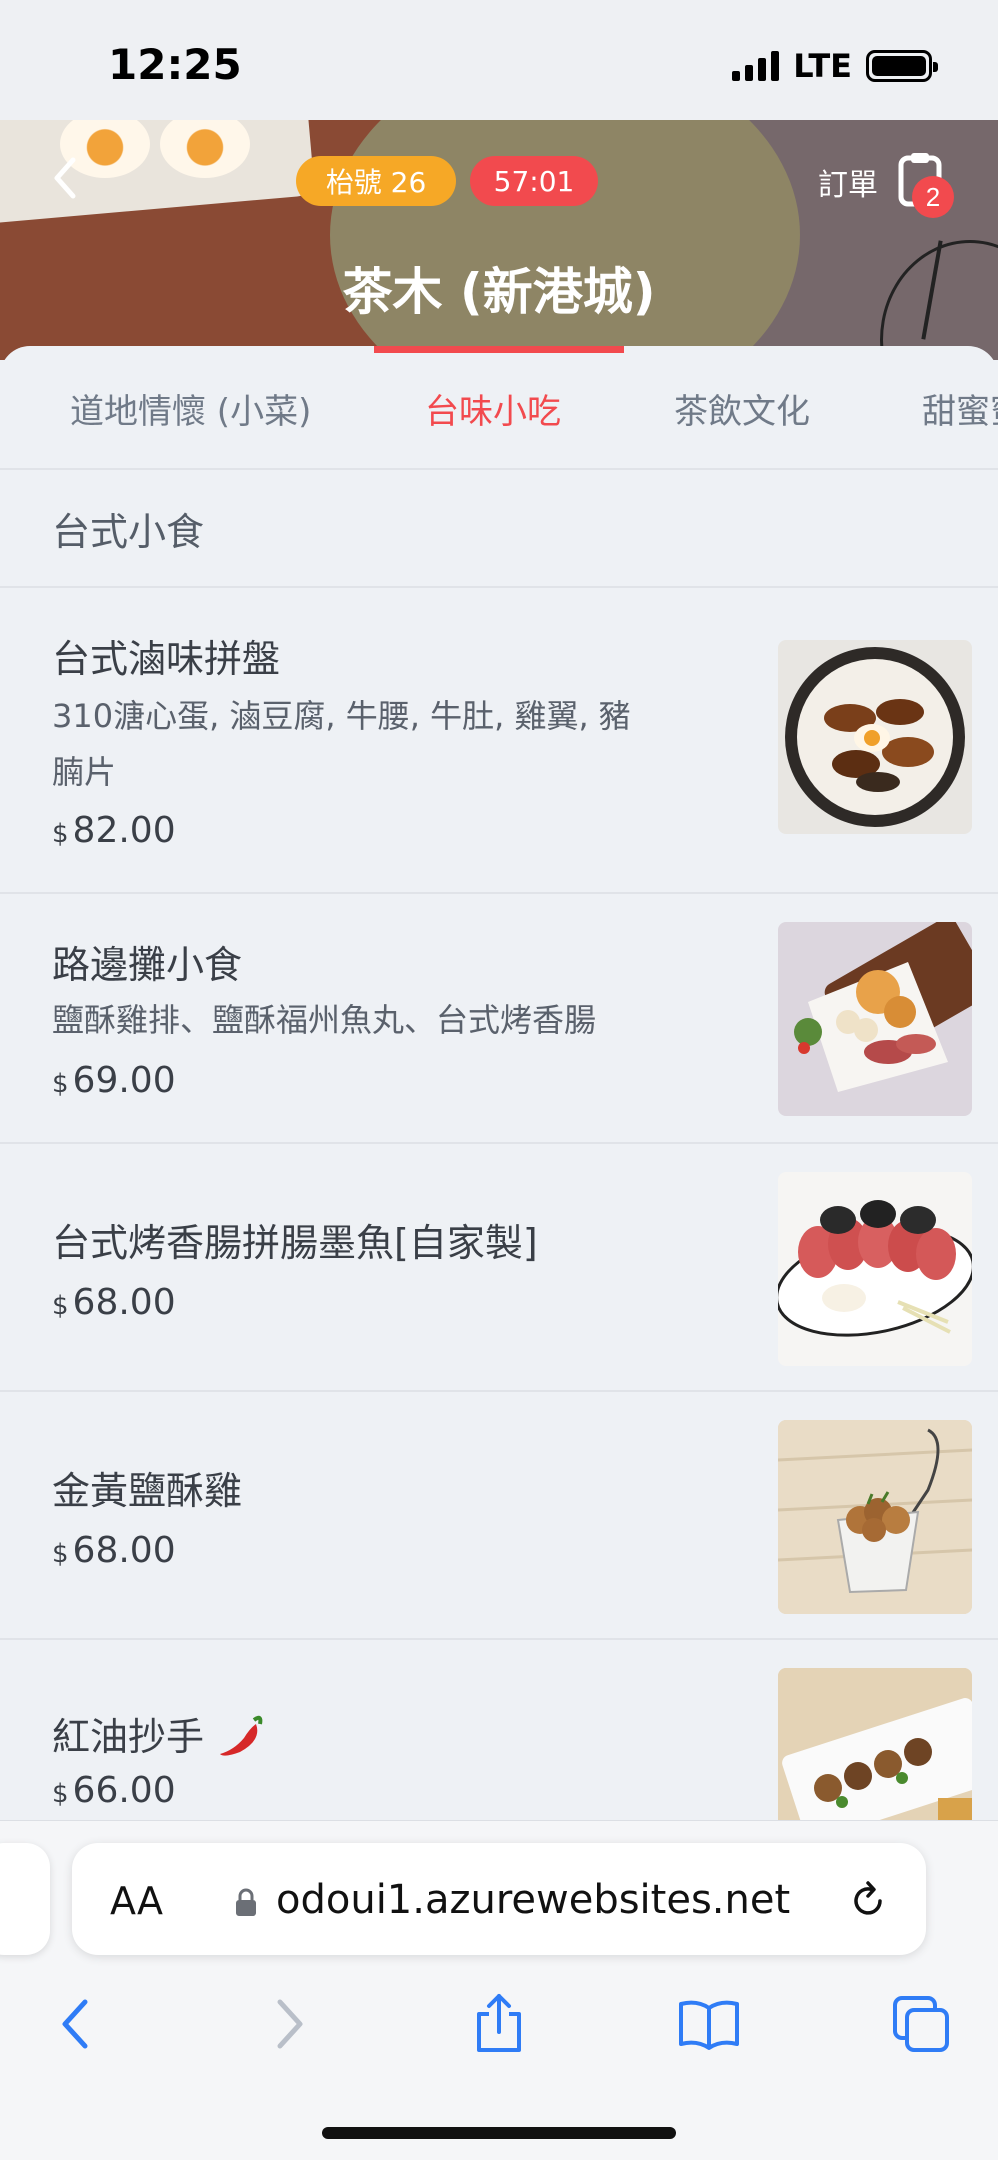 This screenshot has width=998, height=2160. Describe the element at coordinates (848, 182) in the screenshot. I see `order-button-label: 訂單` at that location.